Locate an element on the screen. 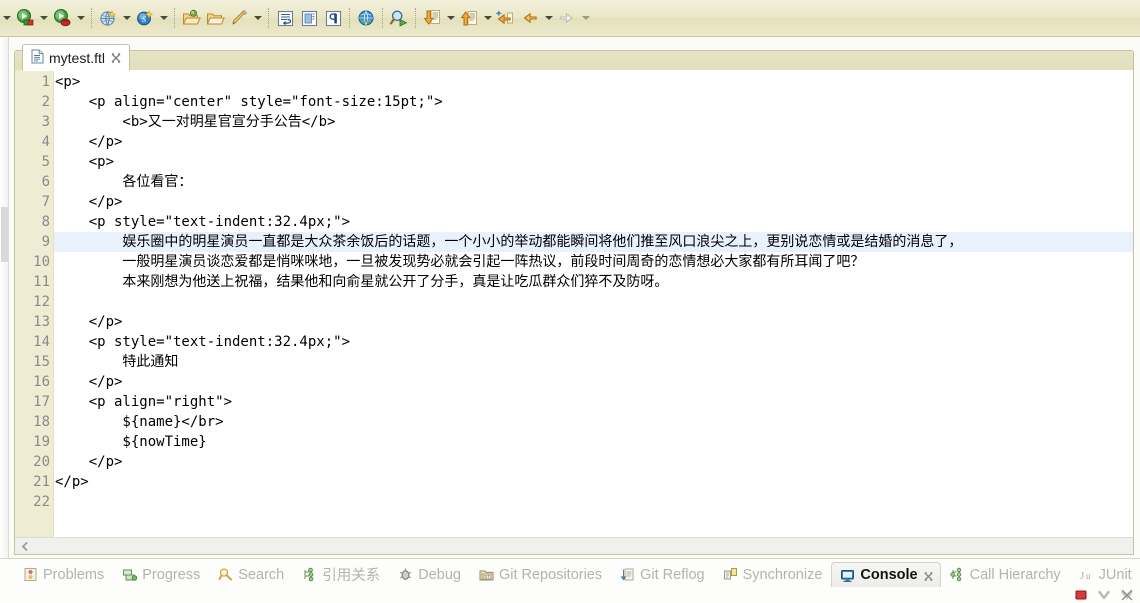 The height and width of the screenshot is (603, 1140). line-number: 17 is located at coordinates (41, 402).